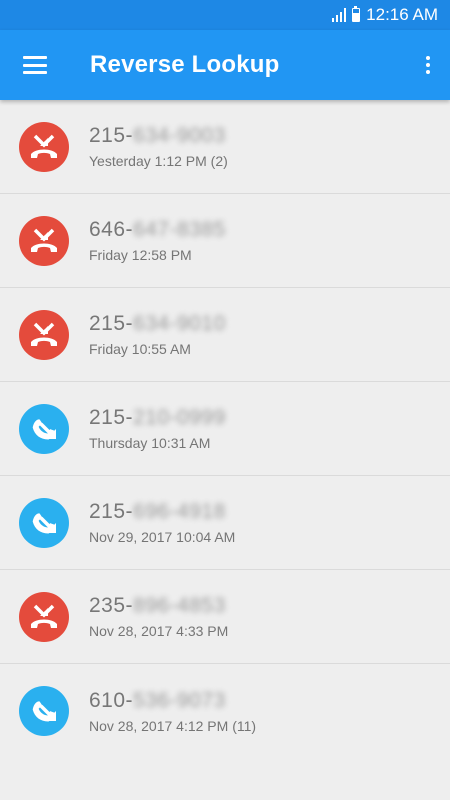 This screenshot has height=800, width=450. Describe the element at coordinates (356, 14) in the screenshot. I see `battery-icon` at that location.